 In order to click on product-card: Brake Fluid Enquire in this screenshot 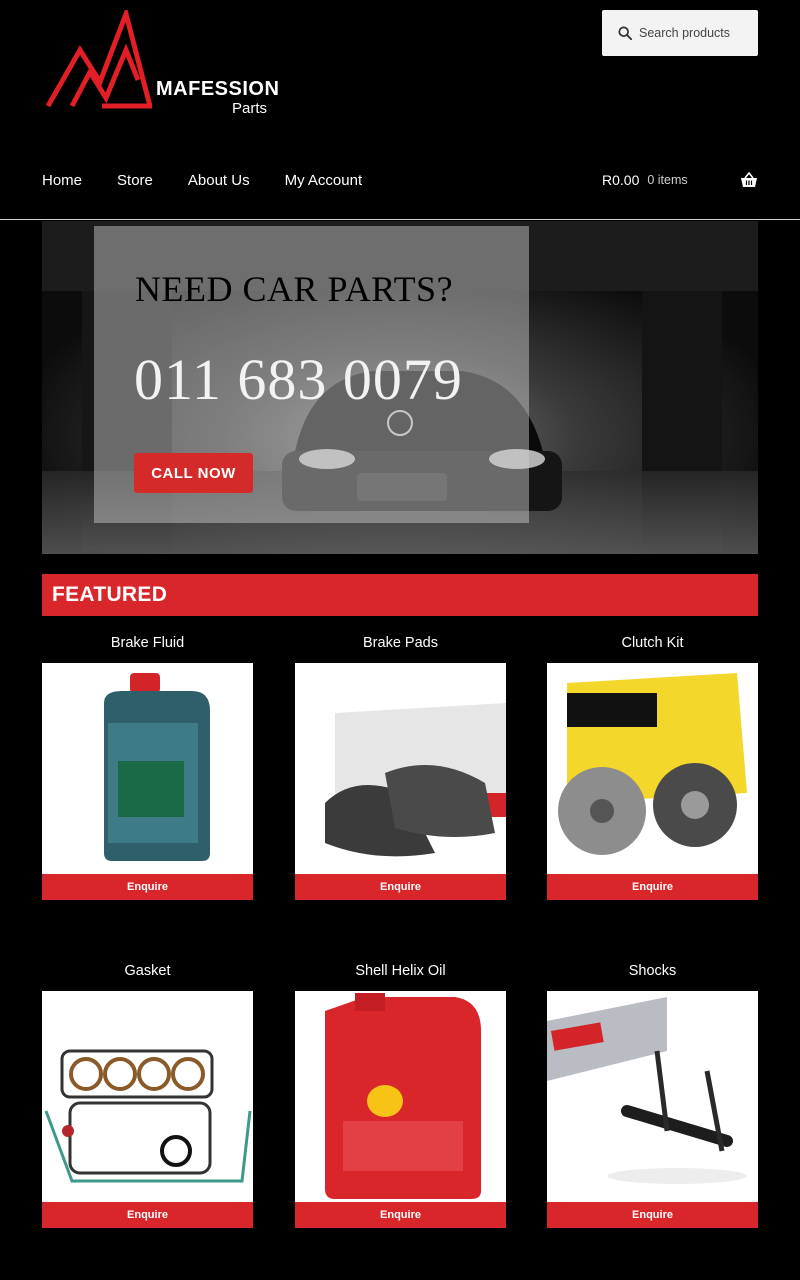, I will do `click(147, 767)`.